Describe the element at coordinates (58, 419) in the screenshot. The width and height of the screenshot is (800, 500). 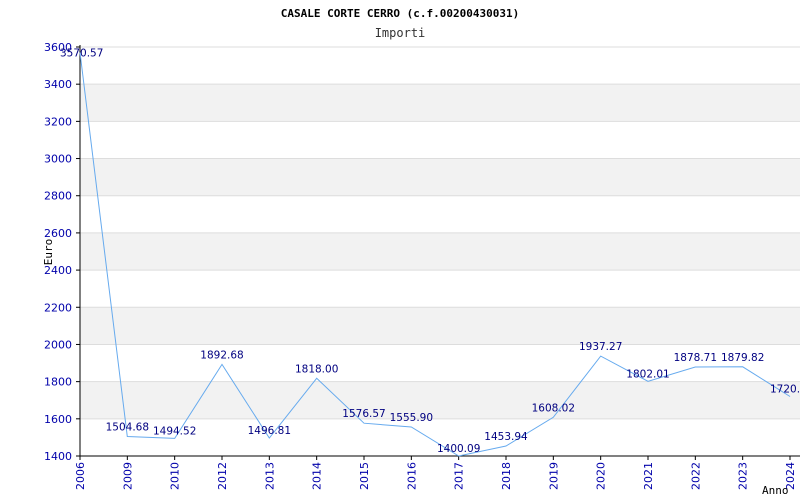
I see `y-tick-label: 1600` at that location.